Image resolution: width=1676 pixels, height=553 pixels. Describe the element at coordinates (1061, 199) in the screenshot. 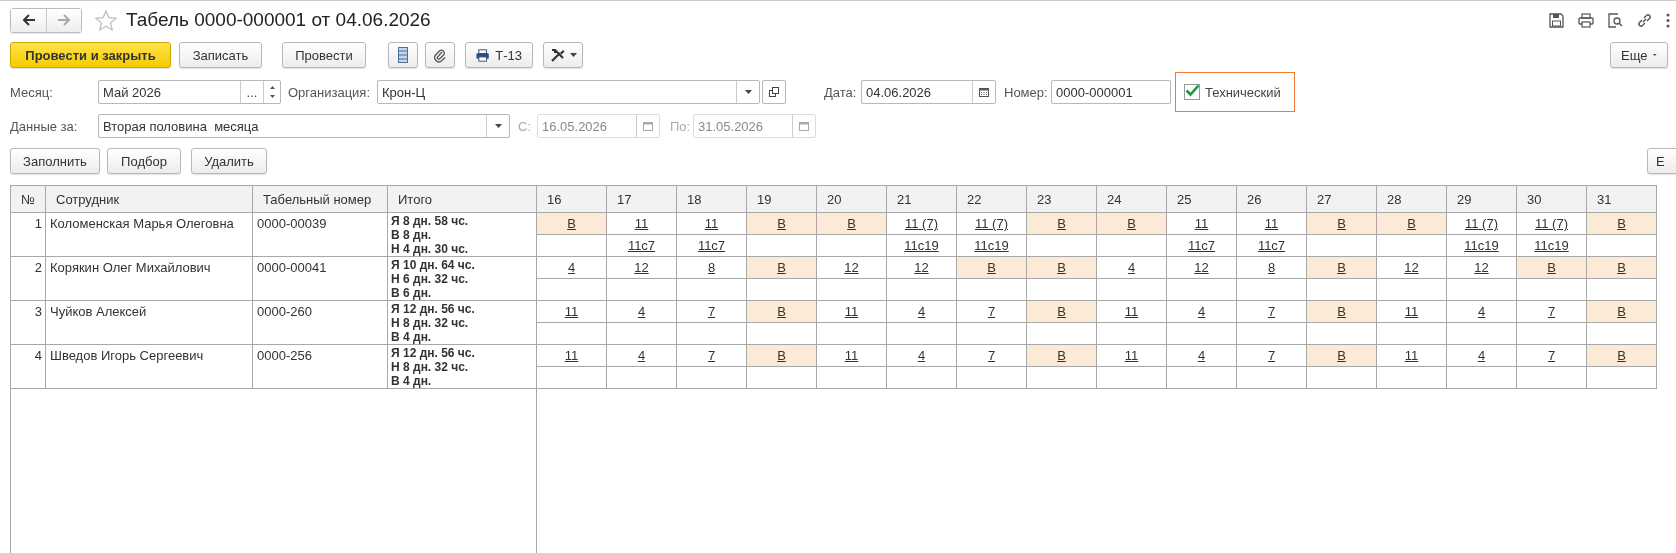

I see `column-header: 23` at that location.